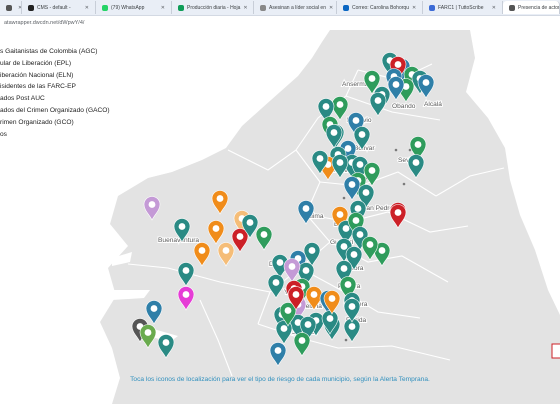  I want to click on browser-tab: Correo: Carolina Bohorqu ✕, so click(380, 7).